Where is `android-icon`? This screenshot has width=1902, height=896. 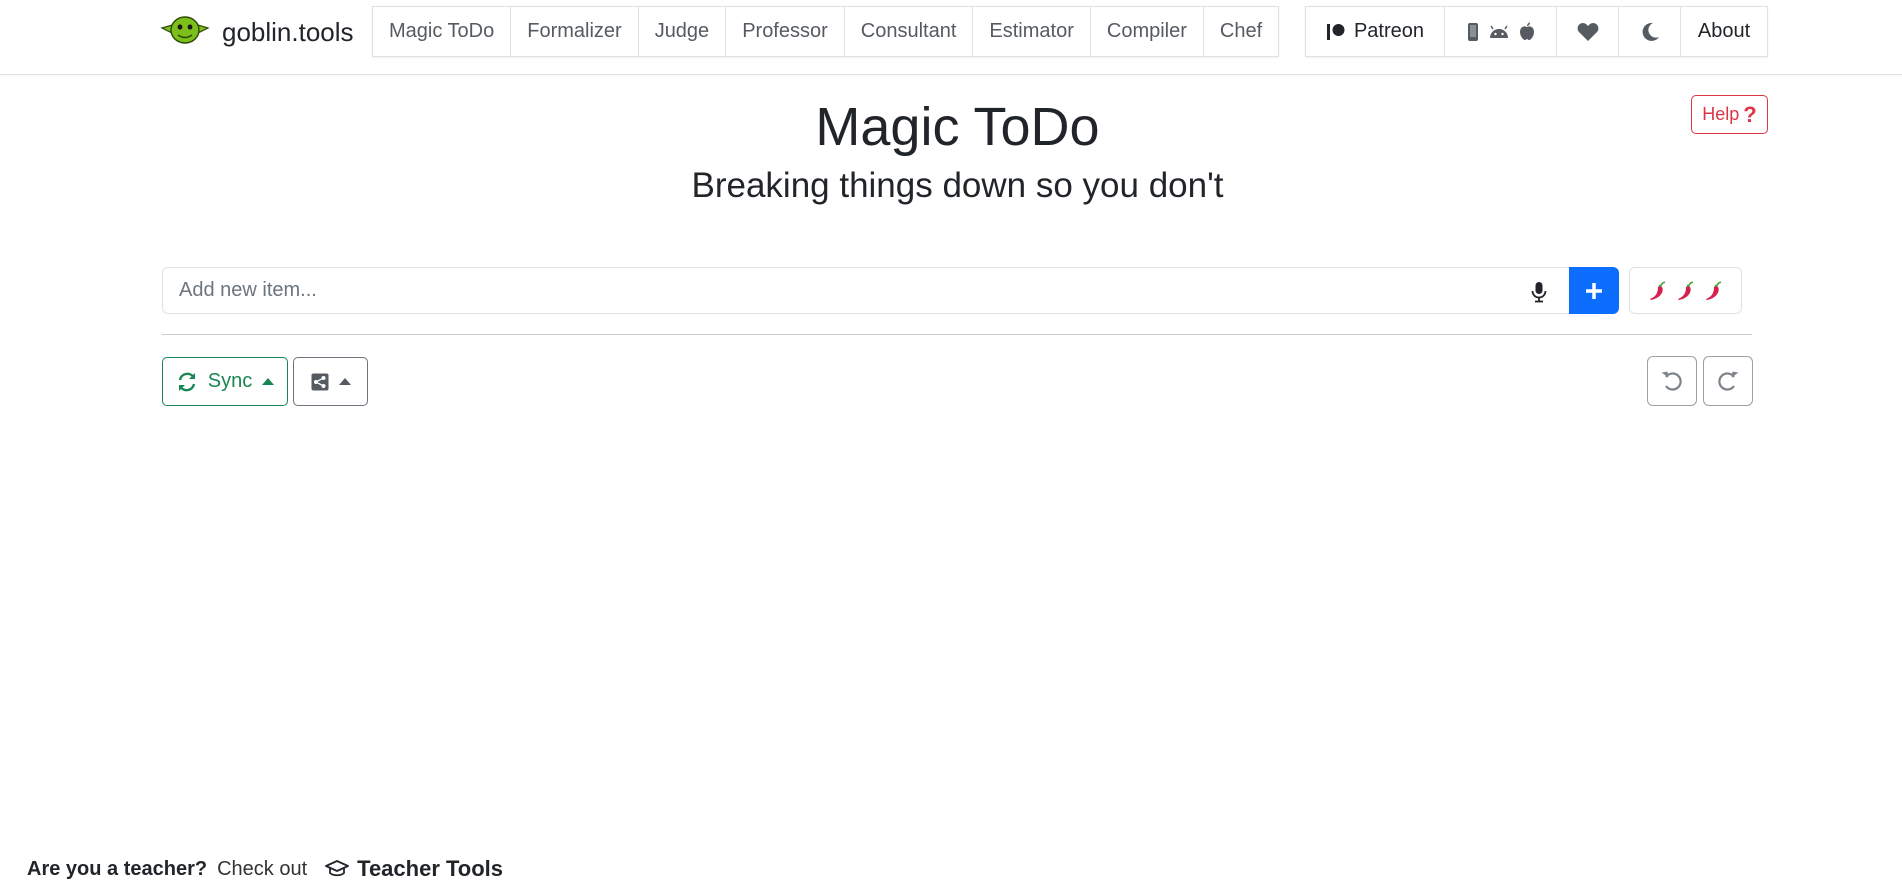 android-icon is located at coordinates (1499, 32).